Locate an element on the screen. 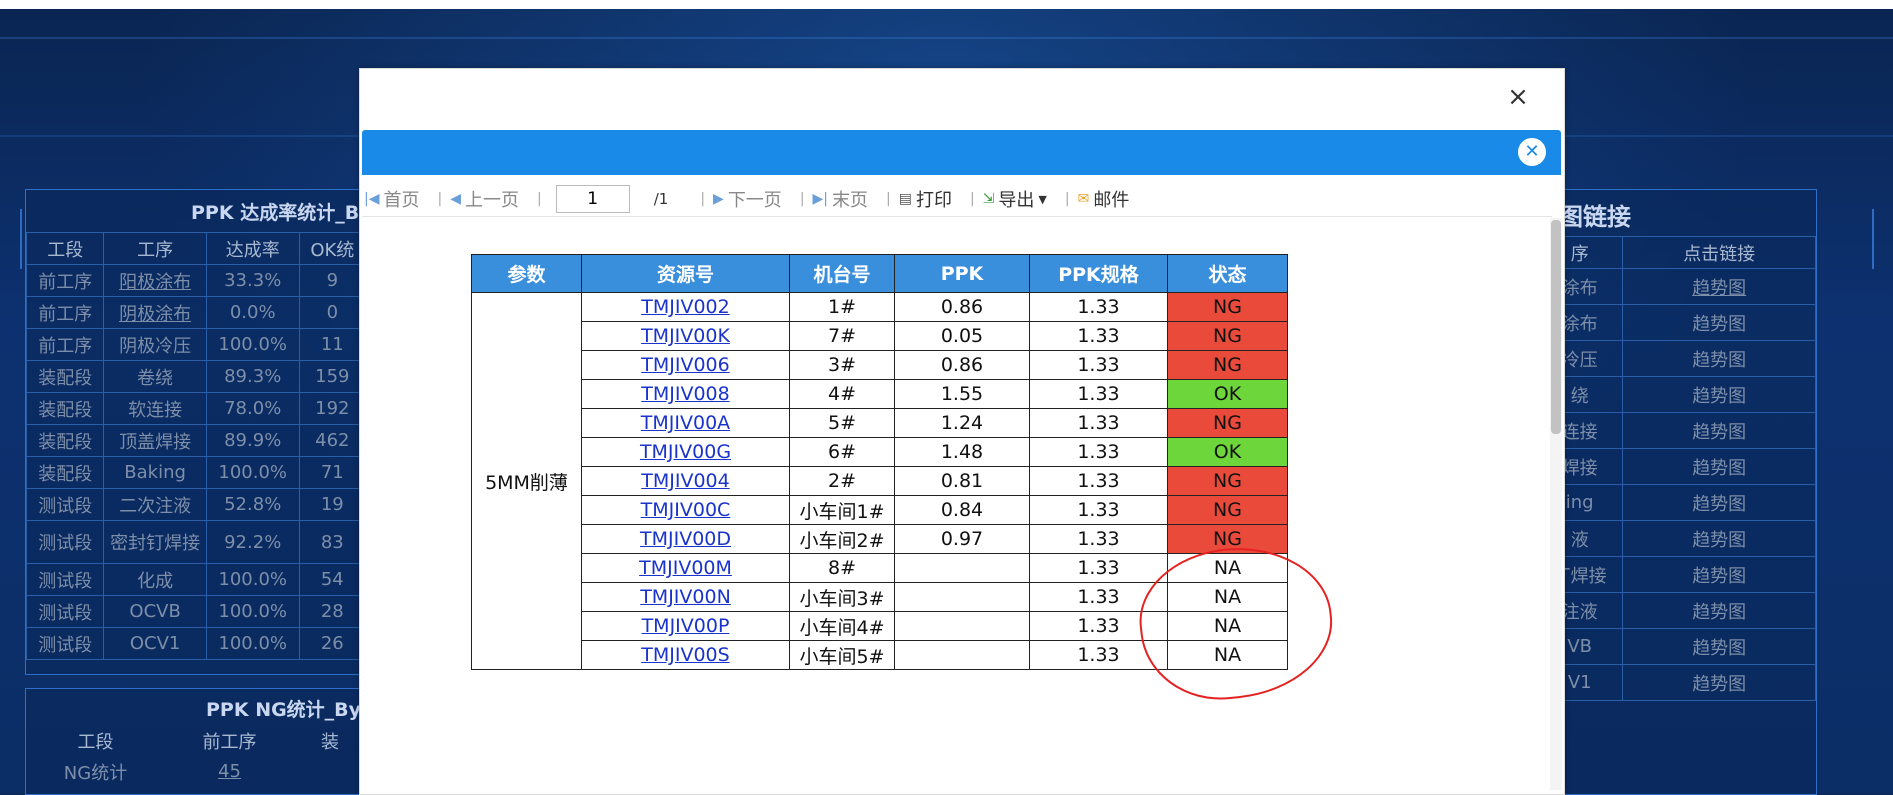 This screenshot has width=1893, height=795. ng-cell: 45 is located at coordinates (229, 771).